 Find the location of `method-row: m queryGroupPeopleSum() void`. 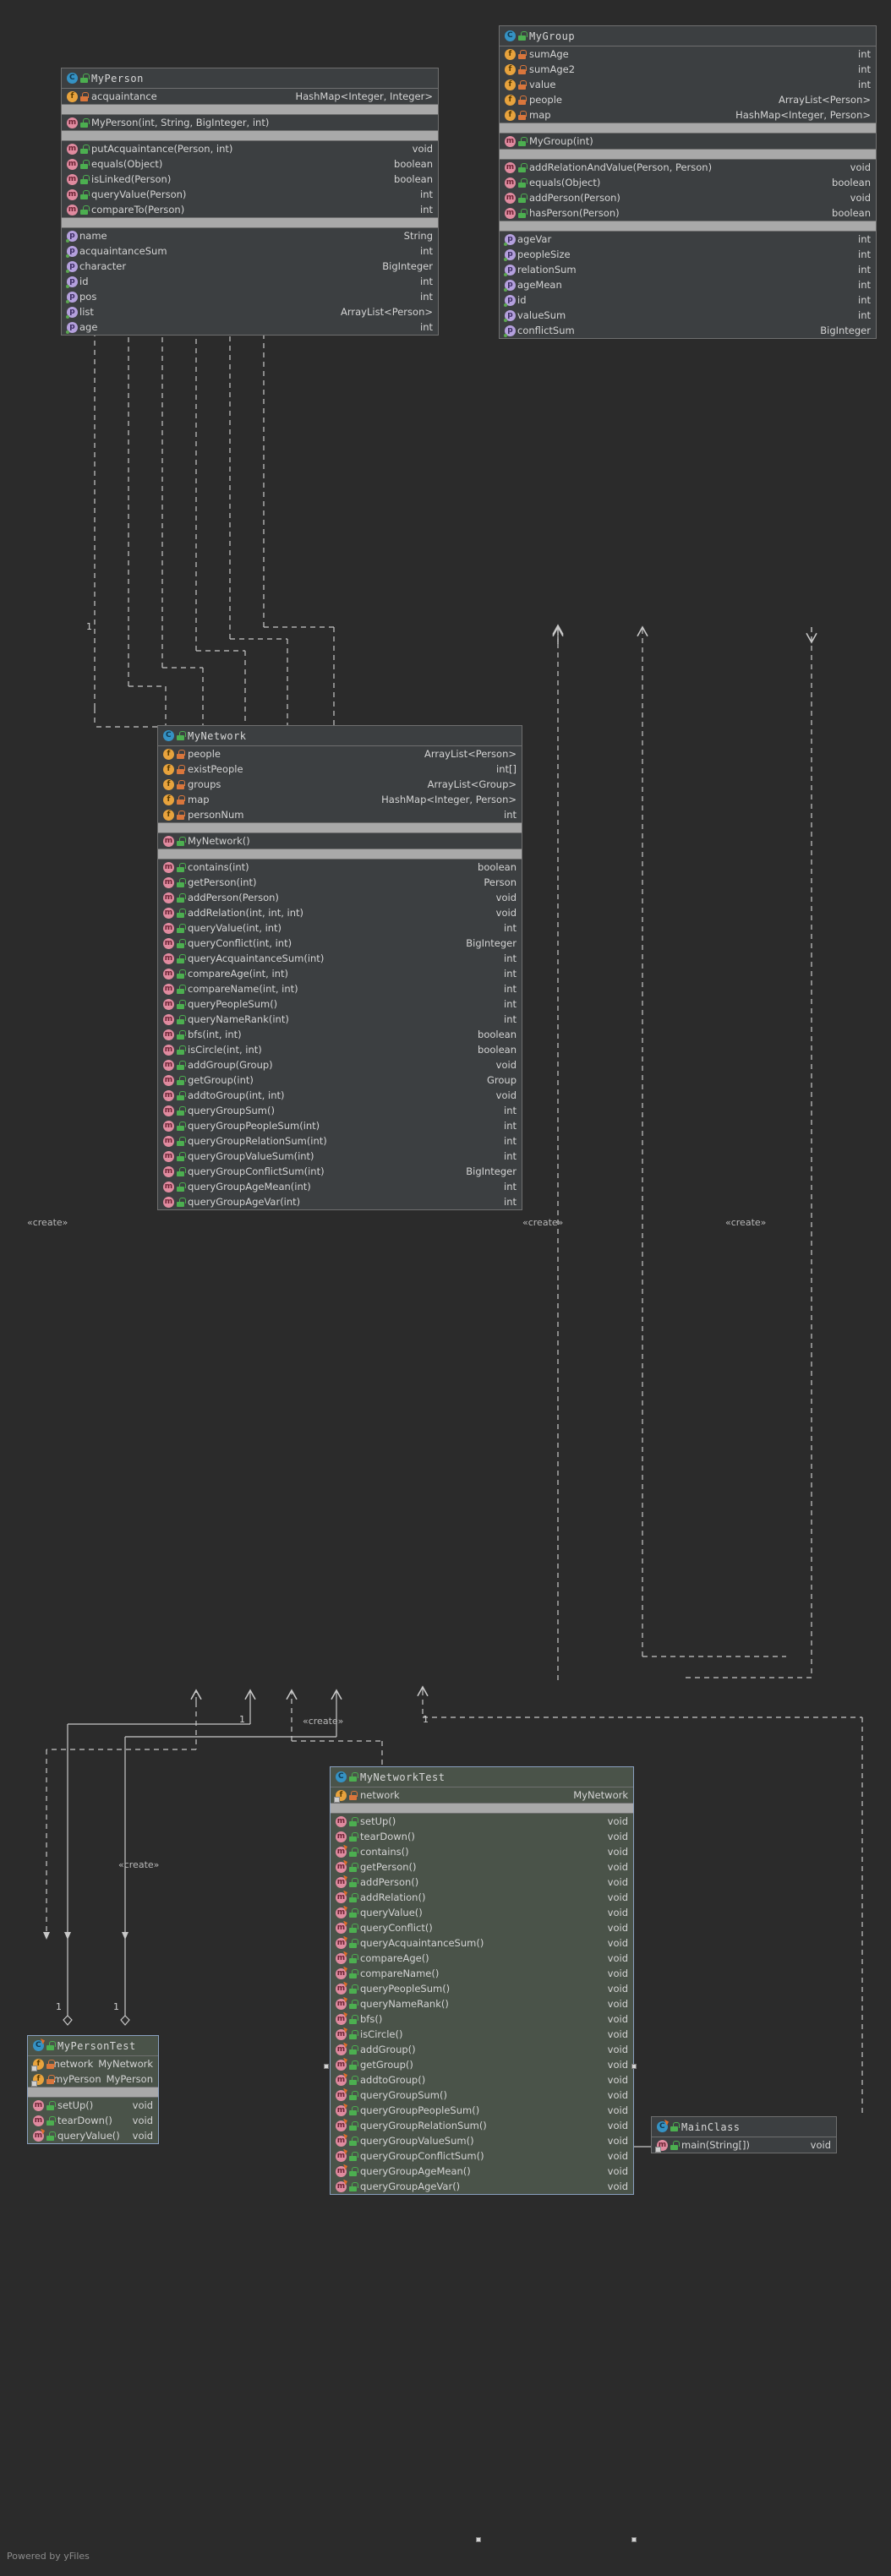

method-row: m queryGroupPeopleSum() void is located at coordinates (482, 2110).